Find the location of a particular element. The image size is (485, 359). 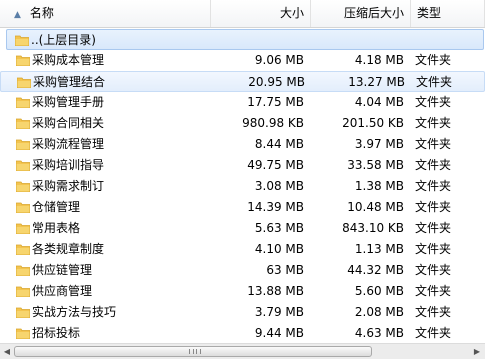

file-row: 采购流程管理 8.44 MB 3.97 MB 文件夹 is located at coordinates (242, 144).